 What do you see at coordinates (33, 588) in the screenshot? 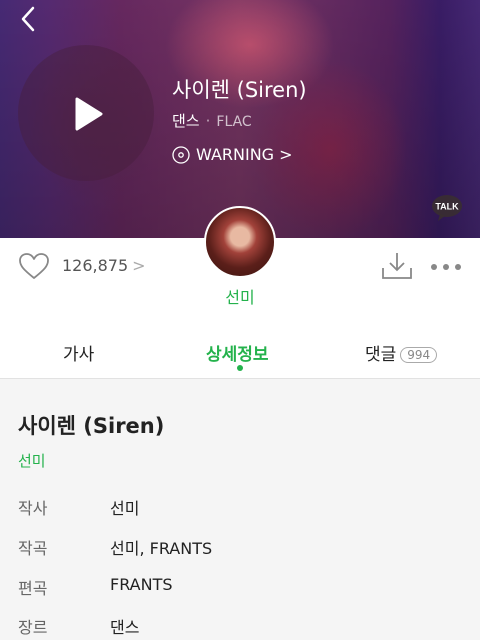
I see `credit-label: 편곡` at bounding box center [33, 588].